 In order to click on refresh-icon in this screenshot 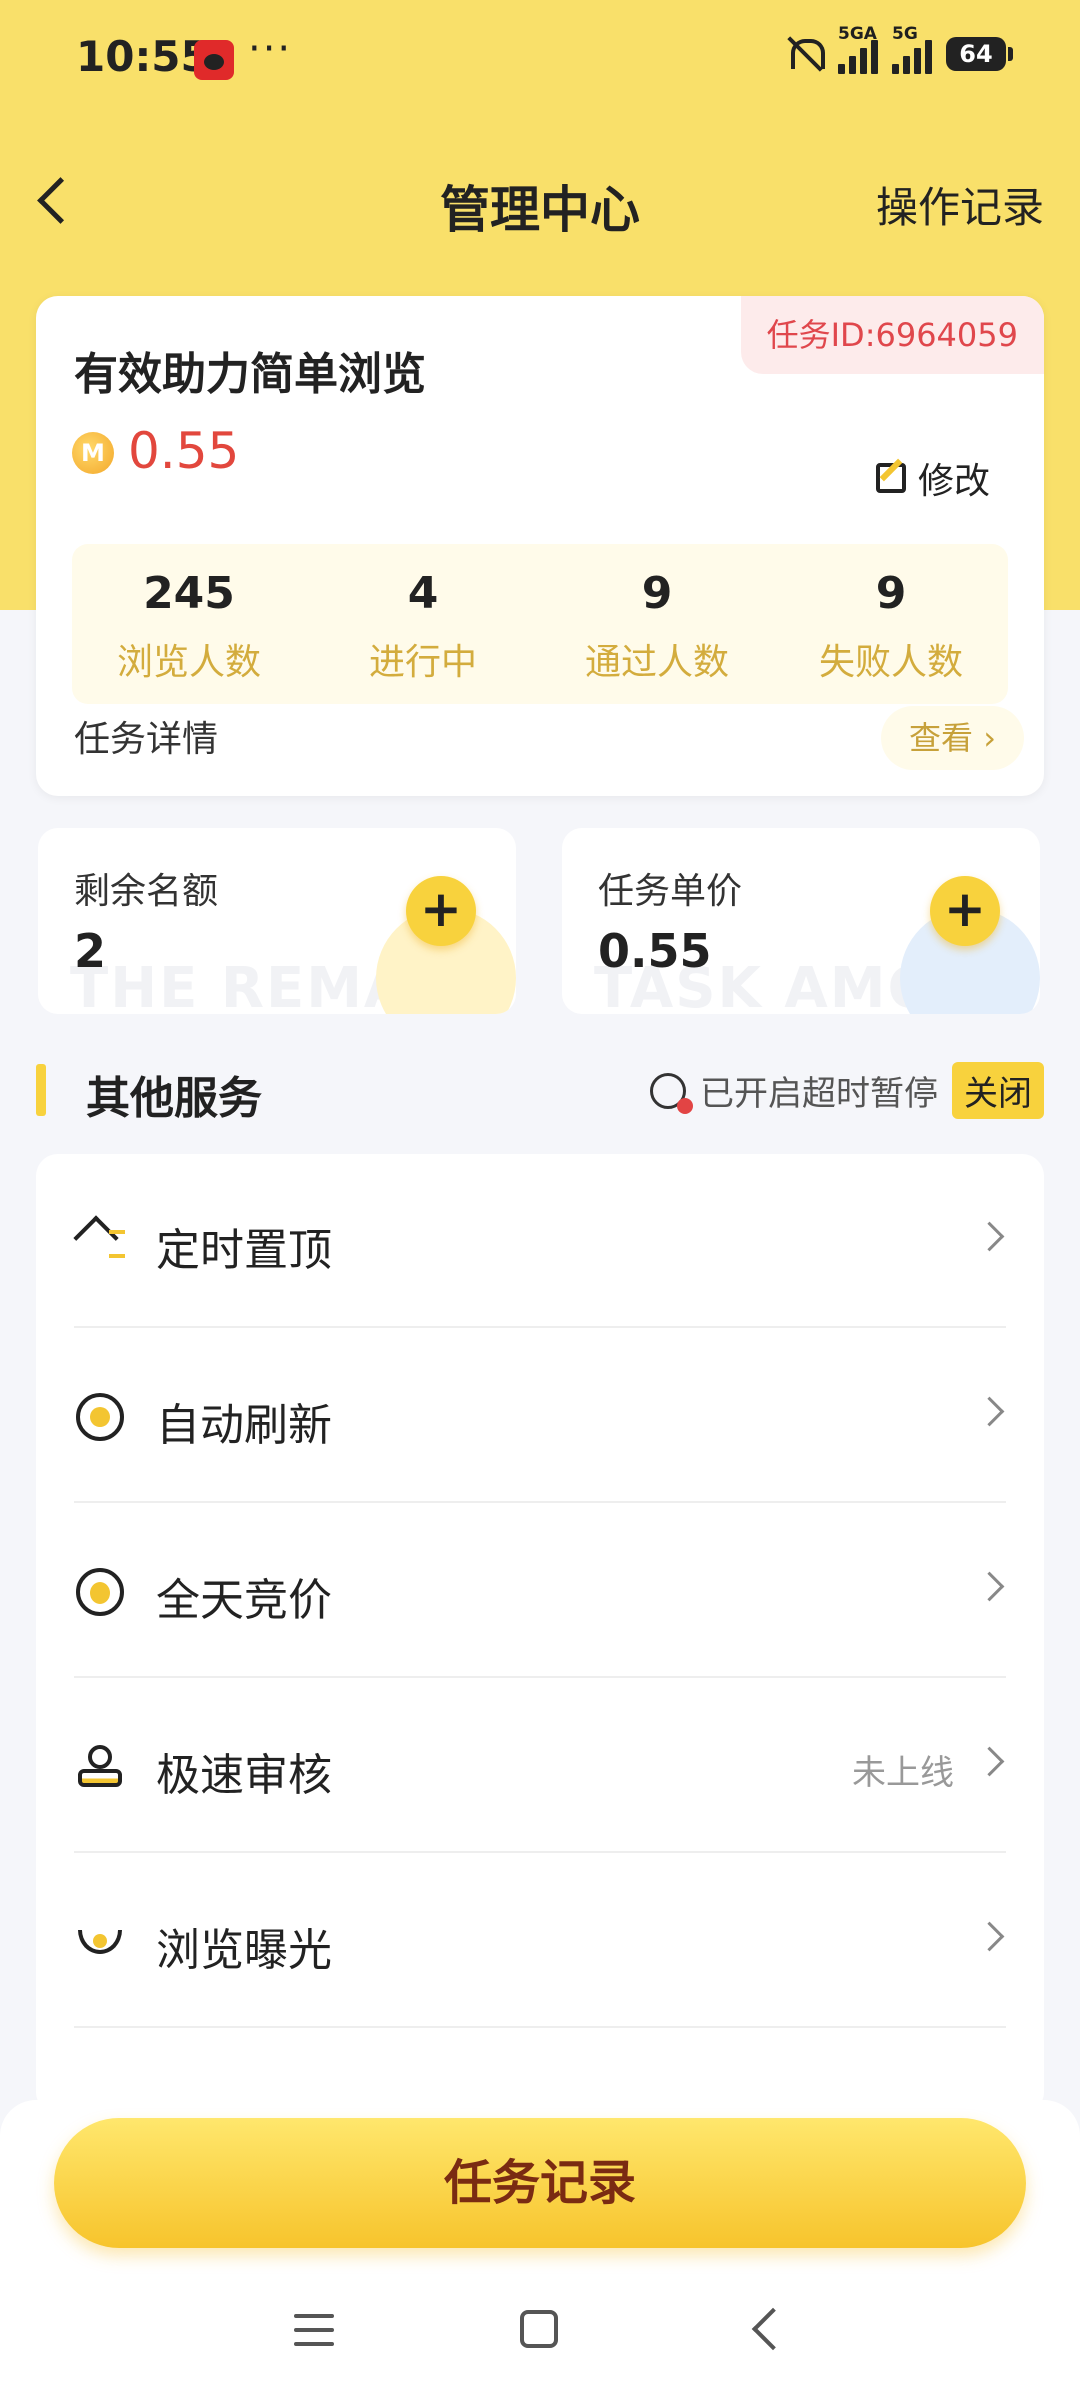, I will do `click(100, 1417)`.